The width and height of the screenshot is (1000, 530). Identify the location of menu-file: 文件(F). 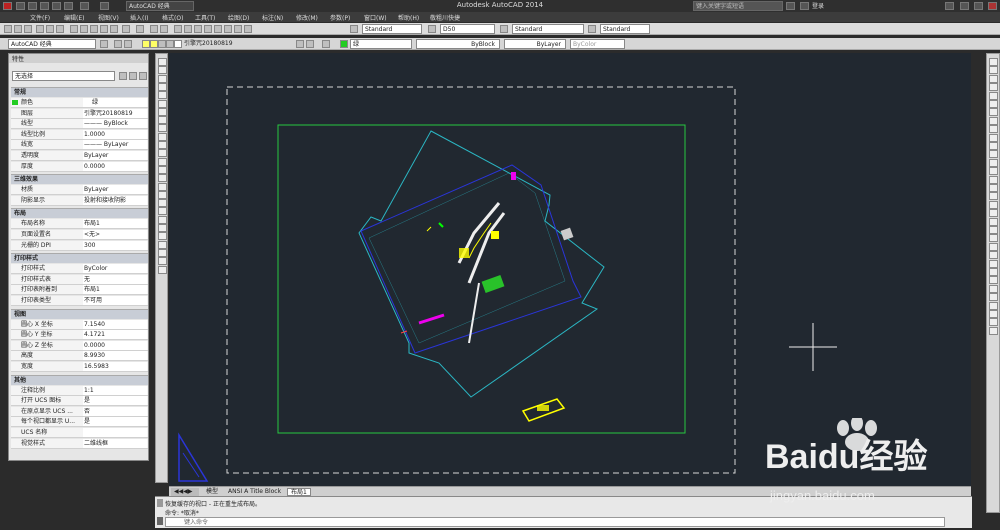
(40, 17).